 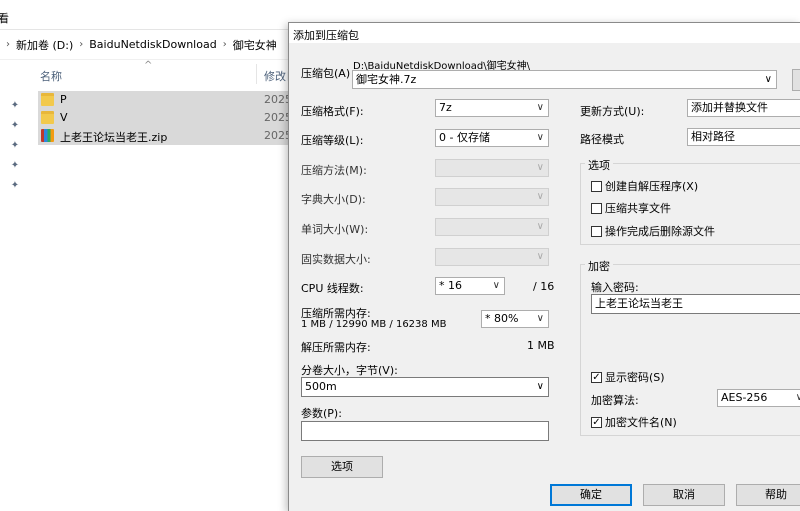 What do you see at coordinates (47, 135) in the screenshot?
I see `zip-archive-icon` at bounding box center [47, 135].